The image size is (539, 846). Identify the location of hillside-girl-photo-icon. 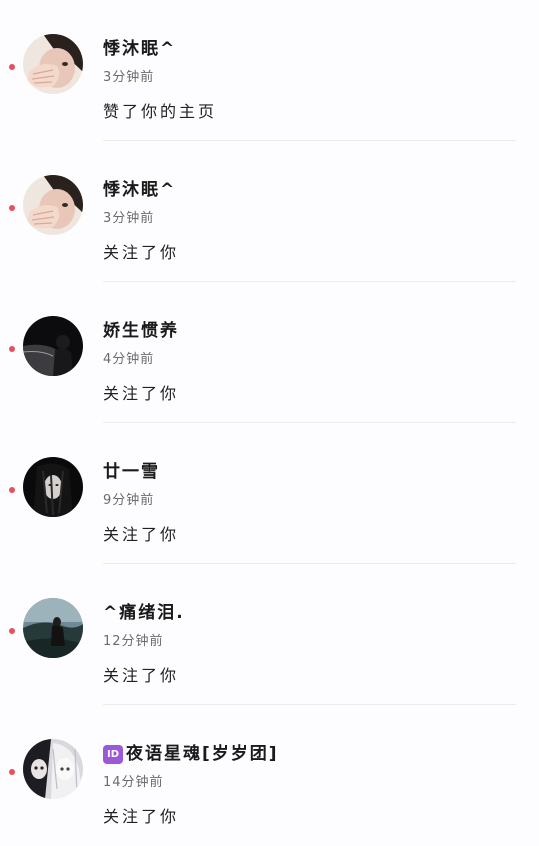
(53, 628).